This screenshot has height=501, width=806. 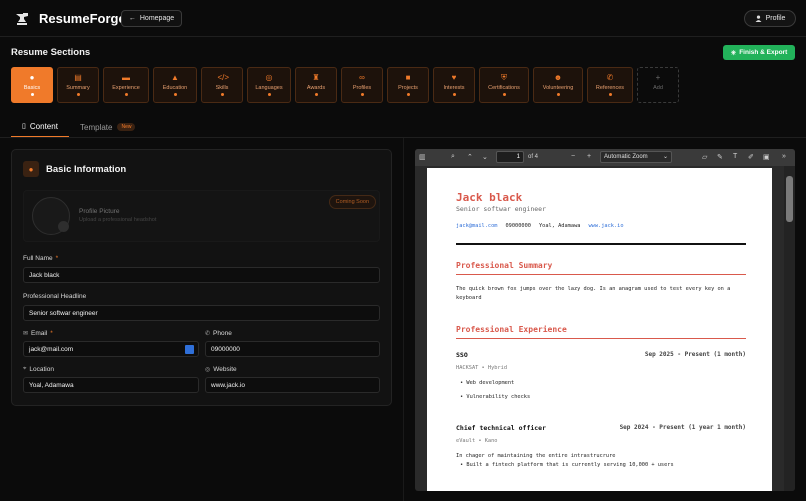 What do you see at coordinates (32, 85) in the screenshot?
I see `section-tile-basics: ● Basics` at bounding box center [32, 85].